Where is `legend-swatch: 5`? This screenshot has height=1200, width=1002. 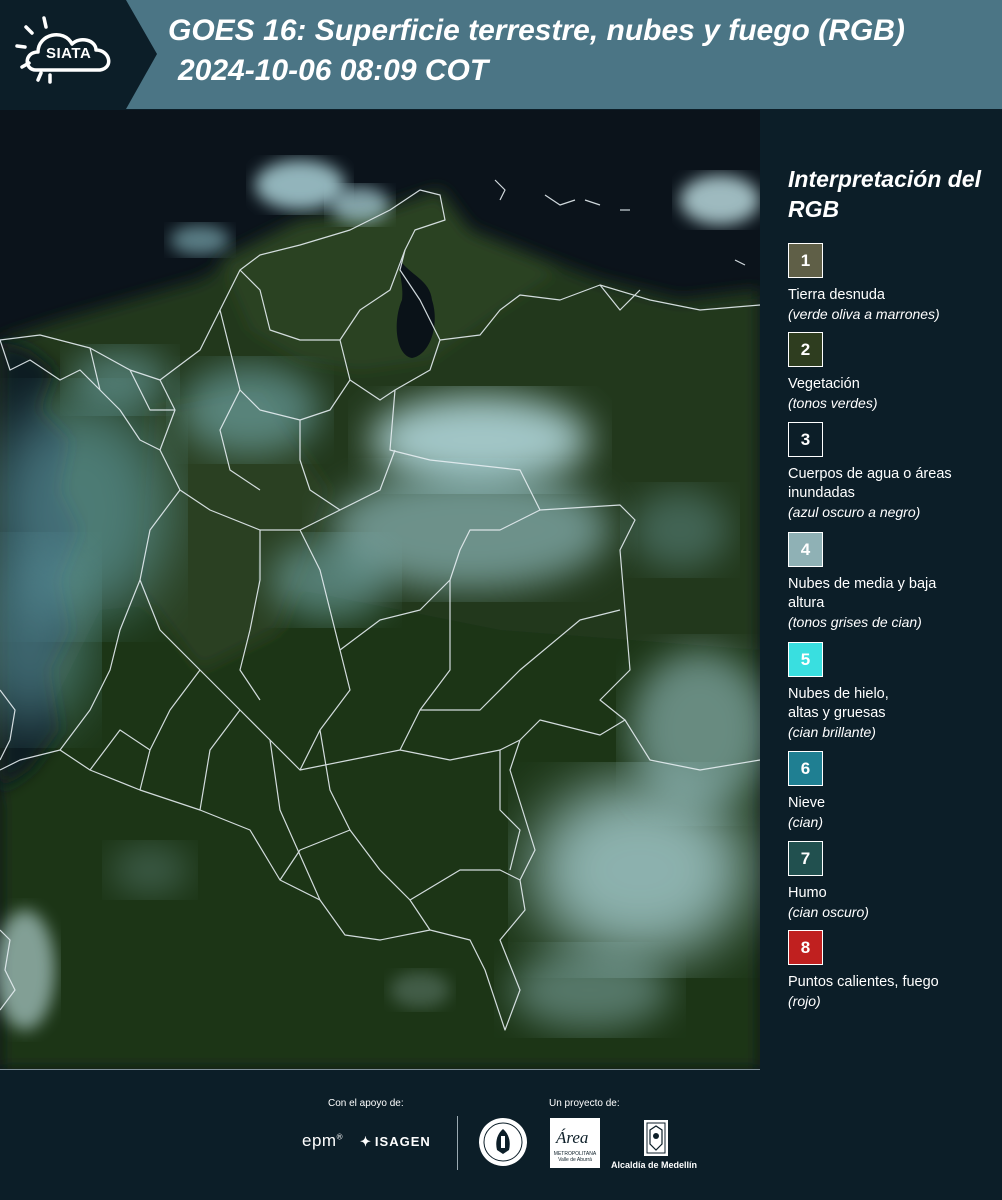 legend-swatch: 5 is located at coordinates (805, 659).